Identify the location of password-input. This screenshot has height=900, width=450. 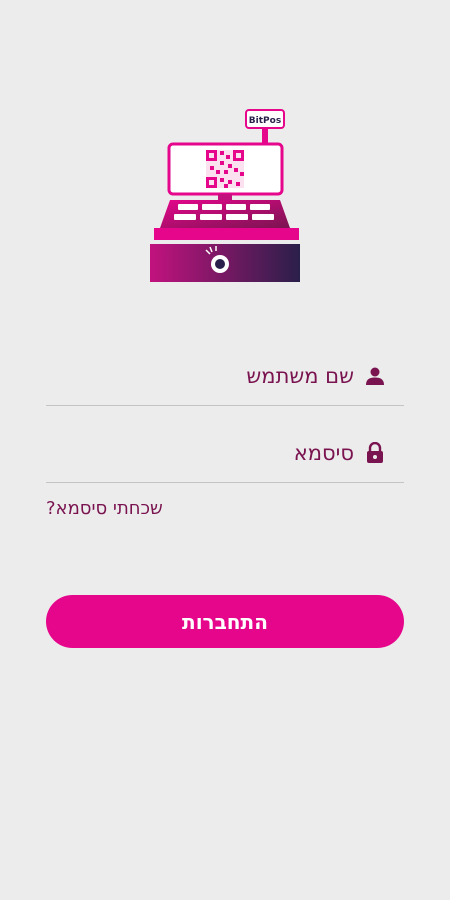
(214, 452).